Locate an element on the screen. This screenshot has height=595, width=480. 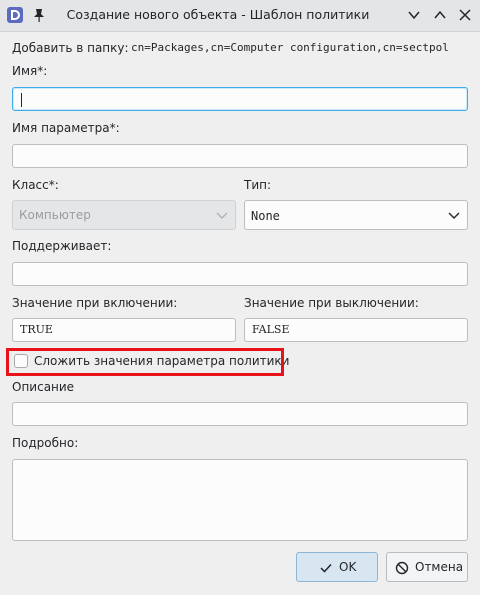
on-value: TRUE is located at coordinates (36, 329).